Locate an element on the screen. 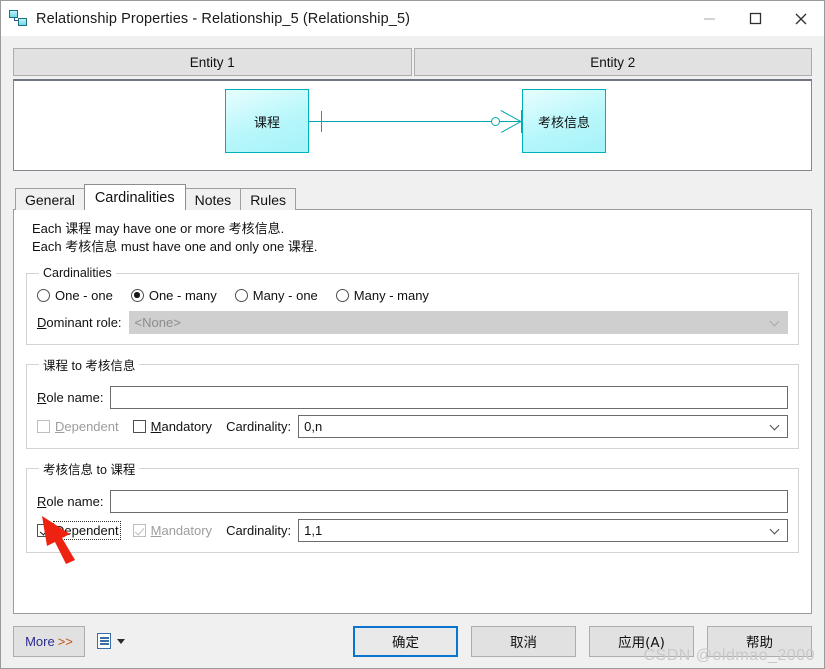 This screenshot has height=669, width=825. rg2-options-row: Dependent Mandatory Cardinality: 1,1 is located at coordinates (412, 530).